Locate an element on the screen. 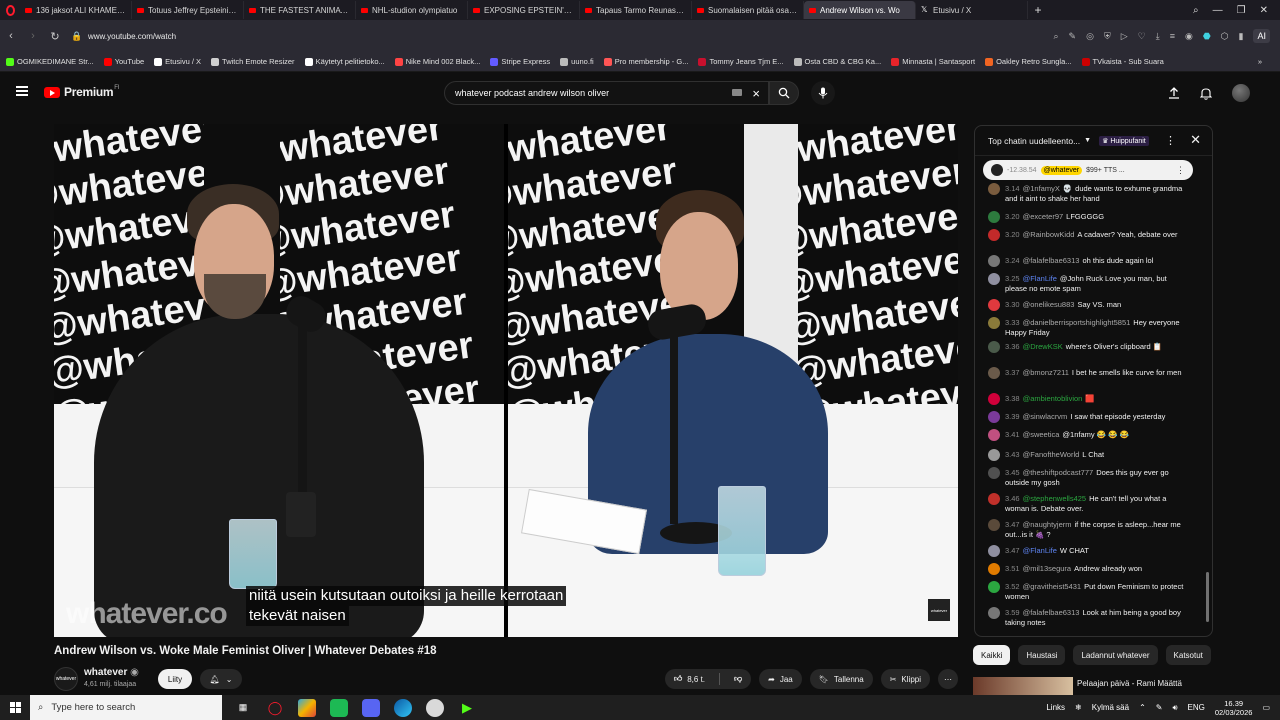 The width and height of the screenshot is (1280, 720). recommended-video: Pelaajan päivä - Rami Määttä is located at coordinates (1125, 686).